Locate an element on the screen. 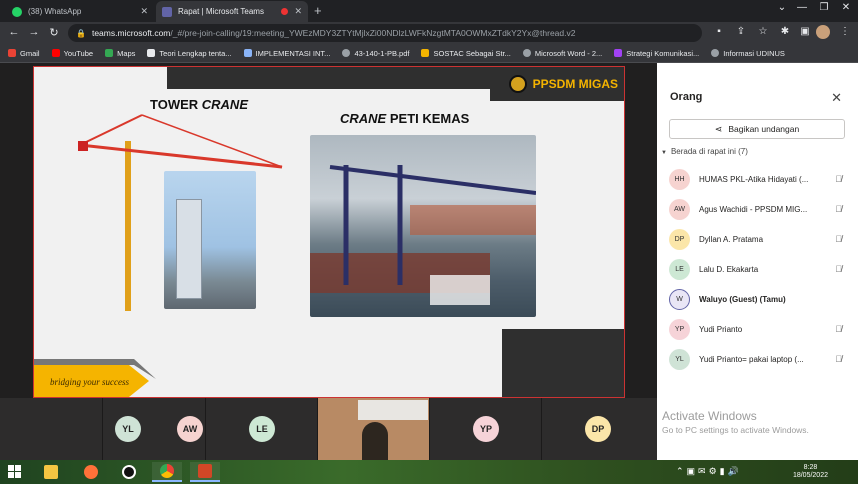 Image resolution: width=858 pixels, height=484 pixels. slide-title-crane-peti-kemas: CRANE PETI KEMAS is located at coordinates (405, 118).